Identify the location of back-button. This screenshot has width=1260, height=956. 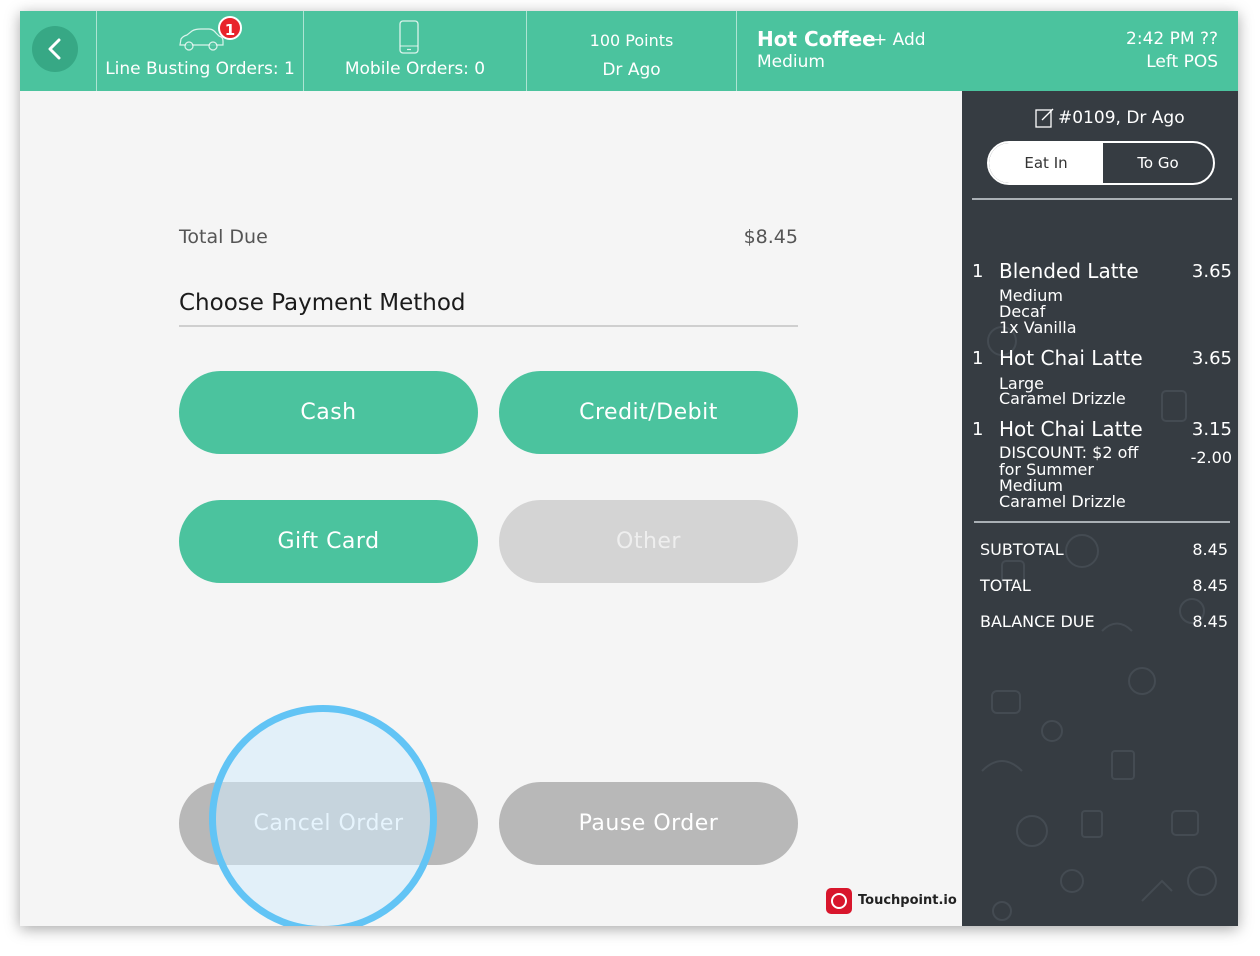
(55, 49).